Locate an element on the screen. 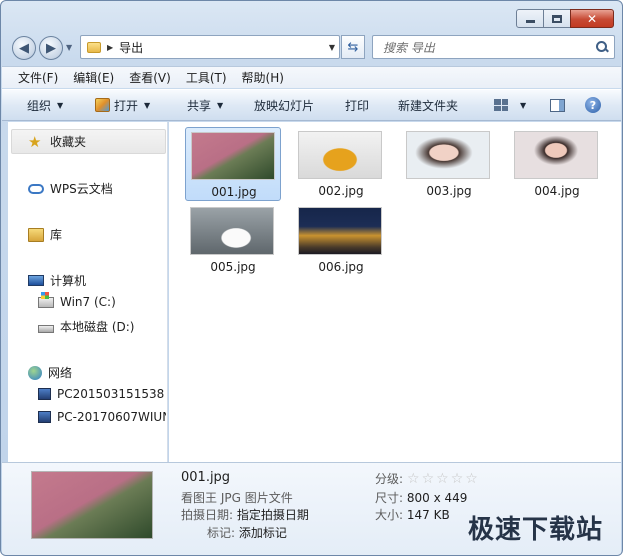  file-name: 002.jpg is located at coordinates (341, 191).